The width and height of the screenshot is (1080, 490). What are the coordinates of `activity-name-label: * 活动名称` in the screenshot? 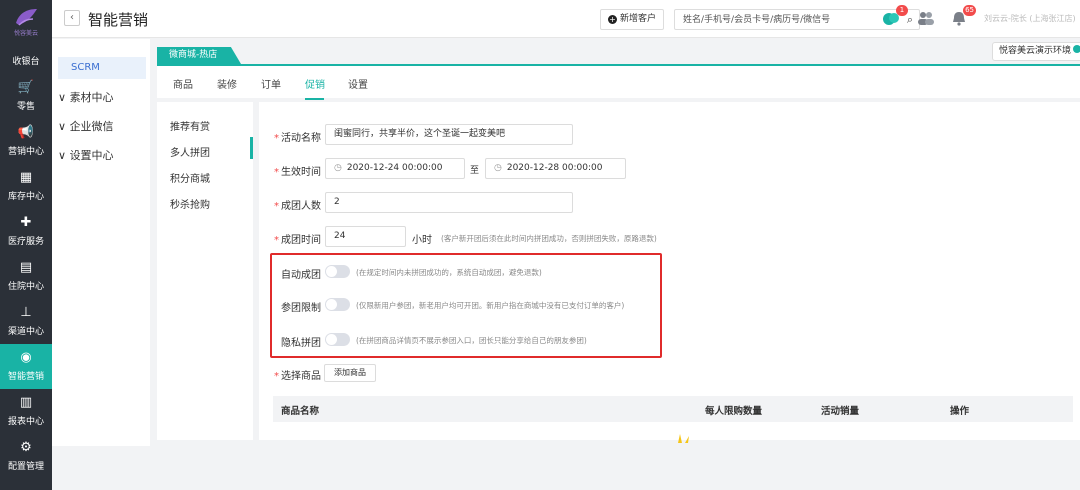 It's located at (297, 138).